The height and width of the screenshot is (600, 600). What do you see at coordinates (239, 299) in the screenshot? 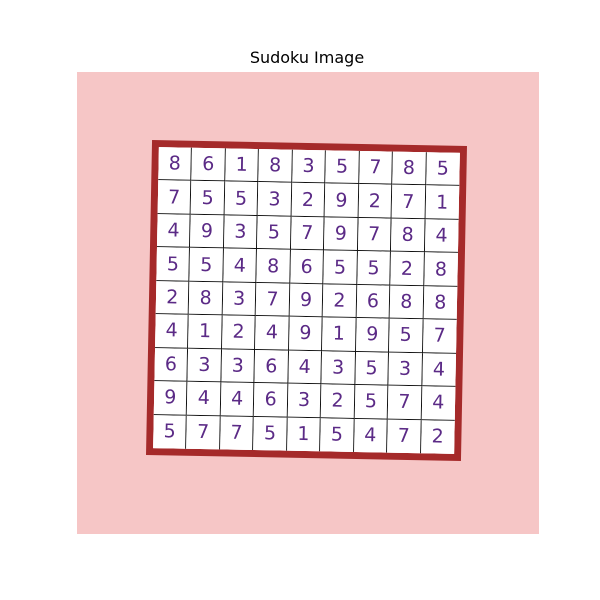
I see `sudoku-cell-r5-c3: 3` at bounding box center [239, 299].